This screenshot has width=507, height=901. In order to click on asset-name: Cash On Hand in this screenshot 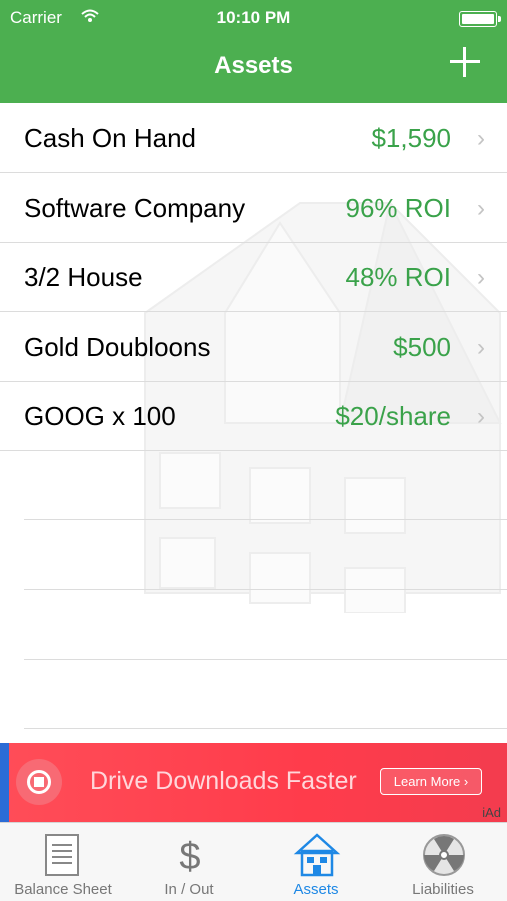, I will do `click(110, 138)`.